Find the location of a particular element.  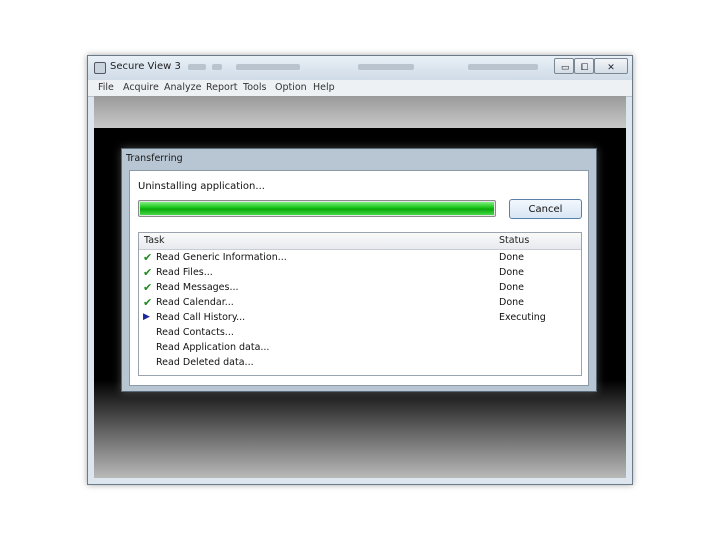

table-row: ✔ Read Files... Done is located at coordinates (360, 273).